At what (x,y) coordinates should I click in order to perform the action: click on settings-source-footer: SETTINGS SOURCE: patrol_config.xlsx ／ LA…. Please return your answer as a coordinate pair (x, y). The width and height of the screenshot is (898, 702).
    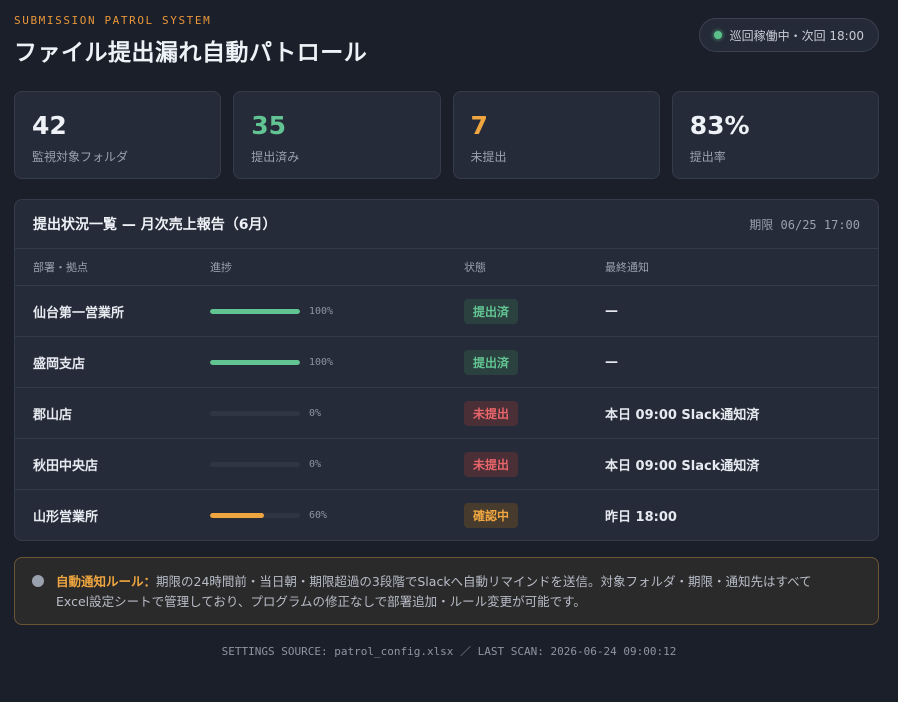
    Looking at the image, I should click on (449, 651).